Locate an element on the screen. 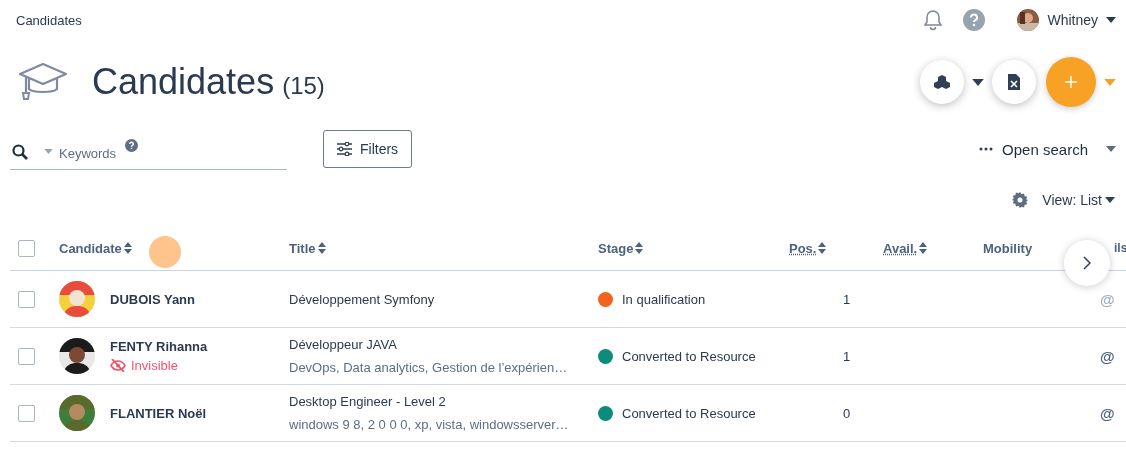  column-header: Avail. is located at coordinates (905, 248).